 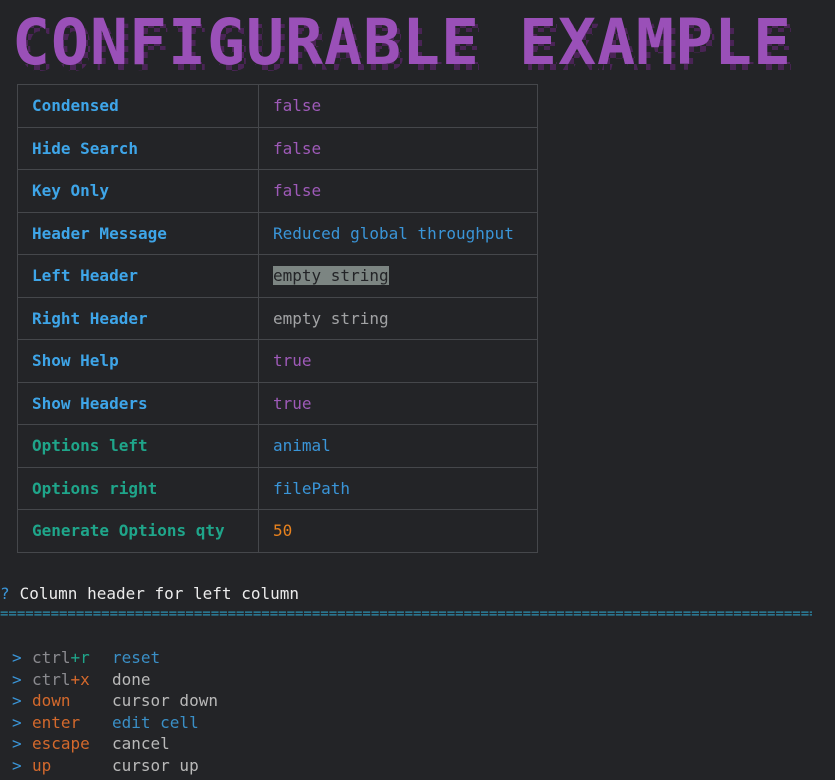 What do you see at coordinates (138, 488) in the screenshot?
I see `config-key: Options right` at bounding box center [138, 488].